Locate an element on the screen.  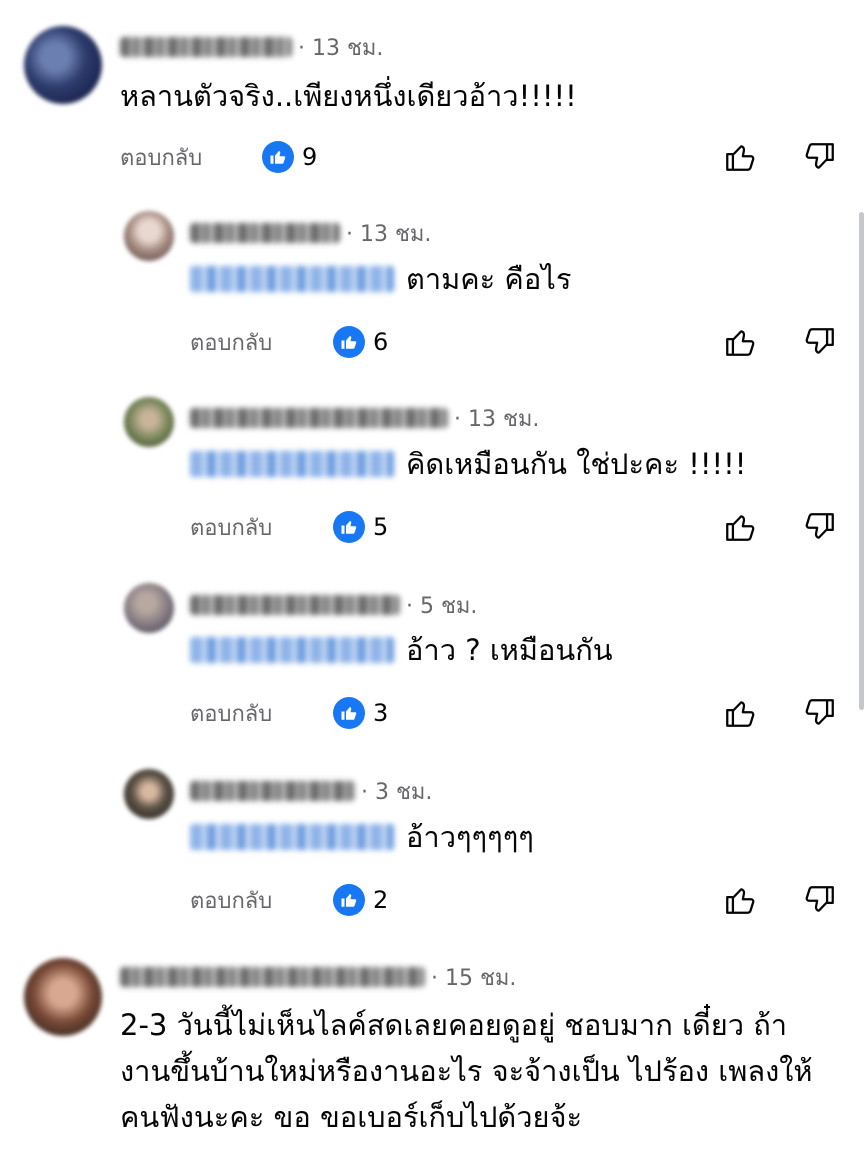
like-count: 6 is located at coordinates (381, 342).